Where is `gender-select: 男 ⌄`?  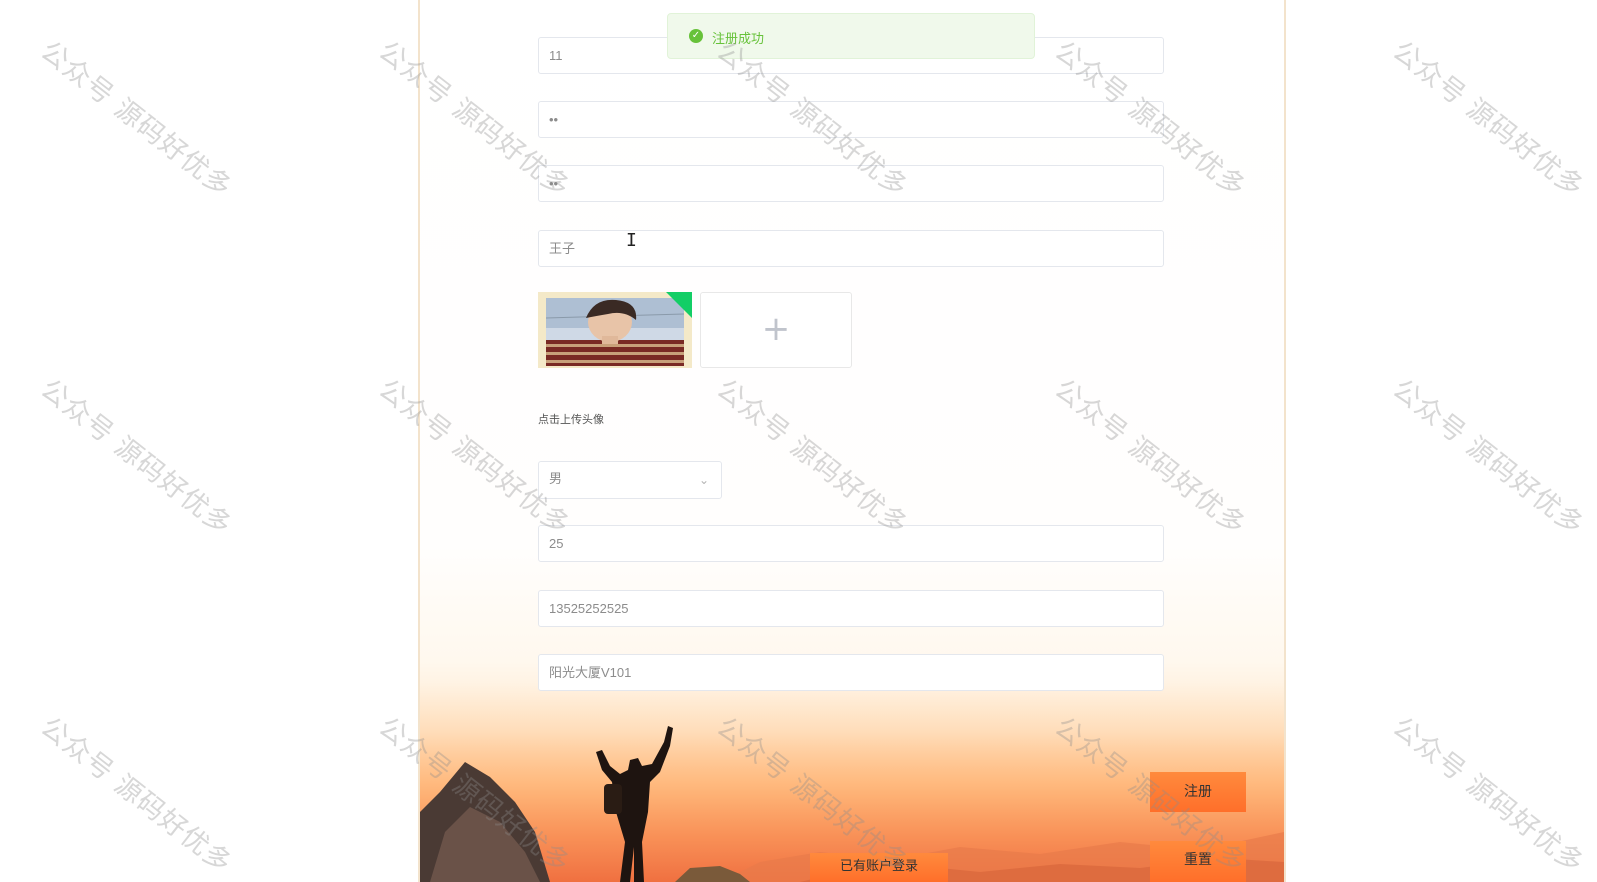 gender-select: 男 ⌄ is located at coordinates (630, 480).